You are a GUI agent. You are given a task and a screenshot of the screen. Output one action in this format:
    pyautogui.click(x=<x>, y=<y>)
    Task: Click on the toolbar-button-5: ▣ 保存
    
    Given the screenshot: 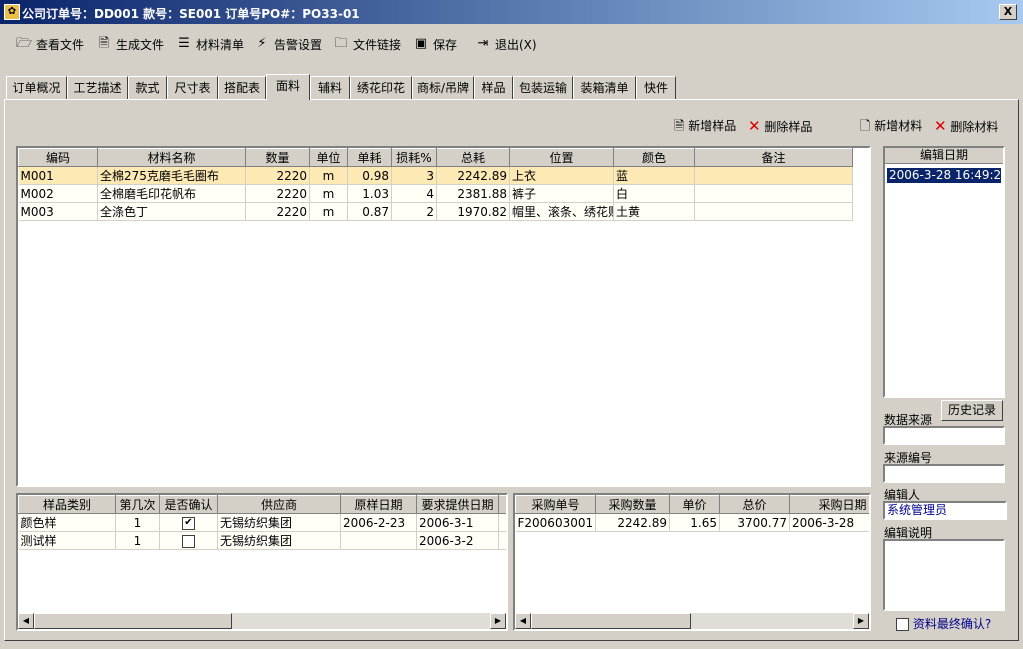 What is the action you would take?
    pyautogui.click(x=435, y=44)
    